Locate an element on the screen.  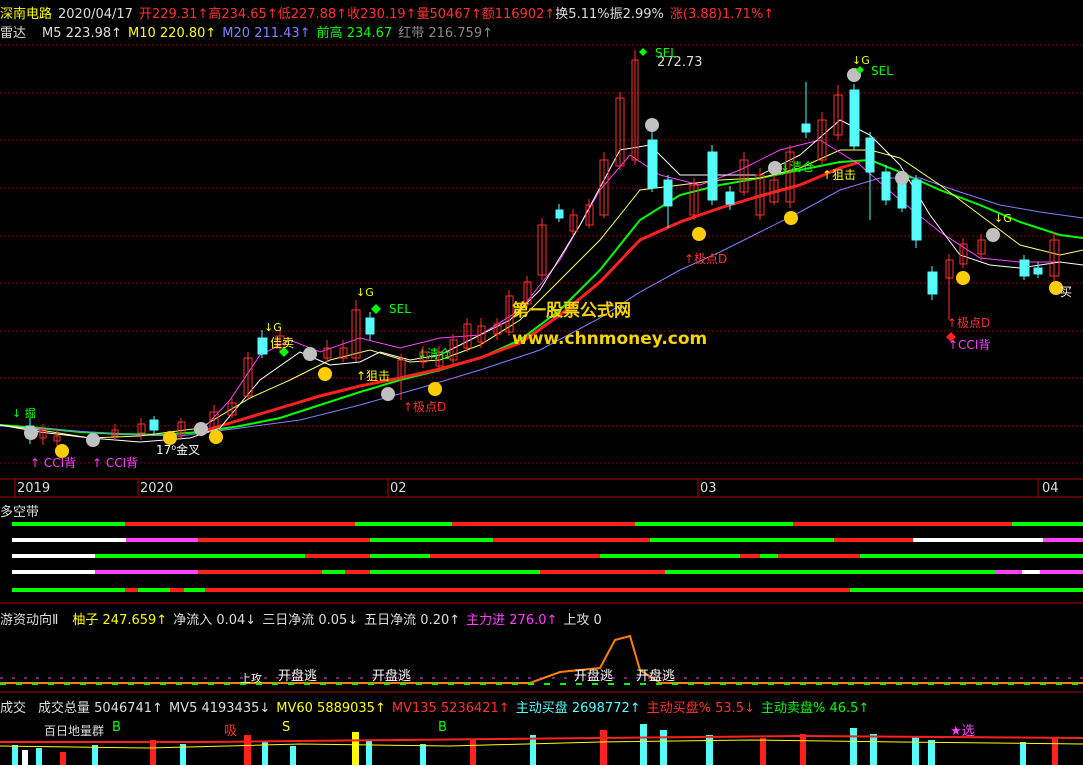
sel-label-3: SEL is located at coordinates (882, 71).